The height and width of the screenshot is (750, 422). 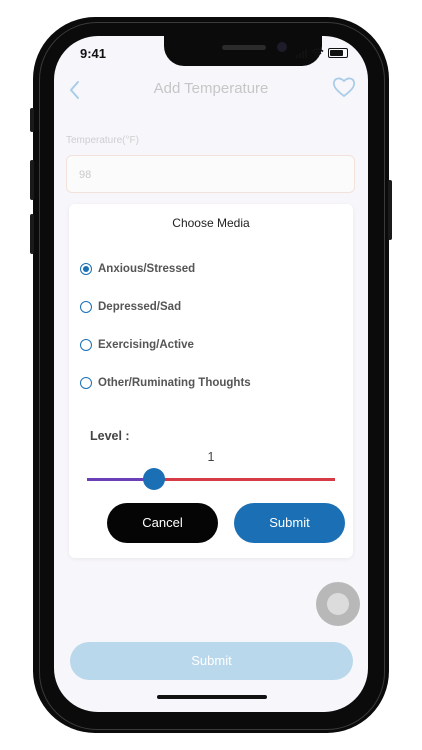 What do you see at coordinates (154, 479) in the screenshot?
I see `level-slider-thumb` at bounding box center [154, 479].